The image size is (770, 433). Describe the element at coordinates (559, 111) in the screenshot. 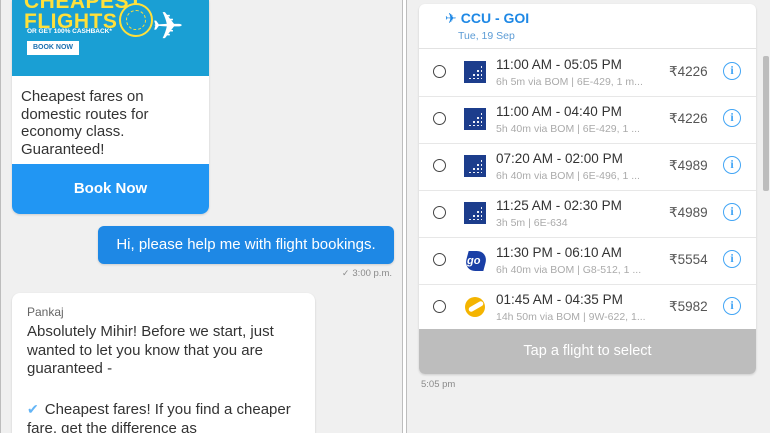

I see `flight-time: 11:00 AM - 04:40 PM` at that location.